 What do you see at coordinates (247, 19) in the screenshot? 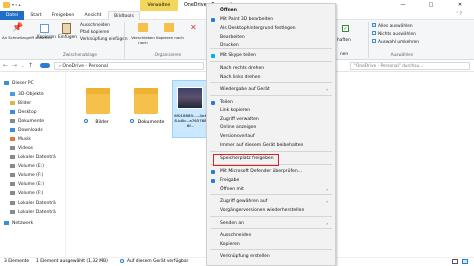
I see `context-menu-item-label: Mit Paint 3D bearbeiten` at bounding box center [247, 19].